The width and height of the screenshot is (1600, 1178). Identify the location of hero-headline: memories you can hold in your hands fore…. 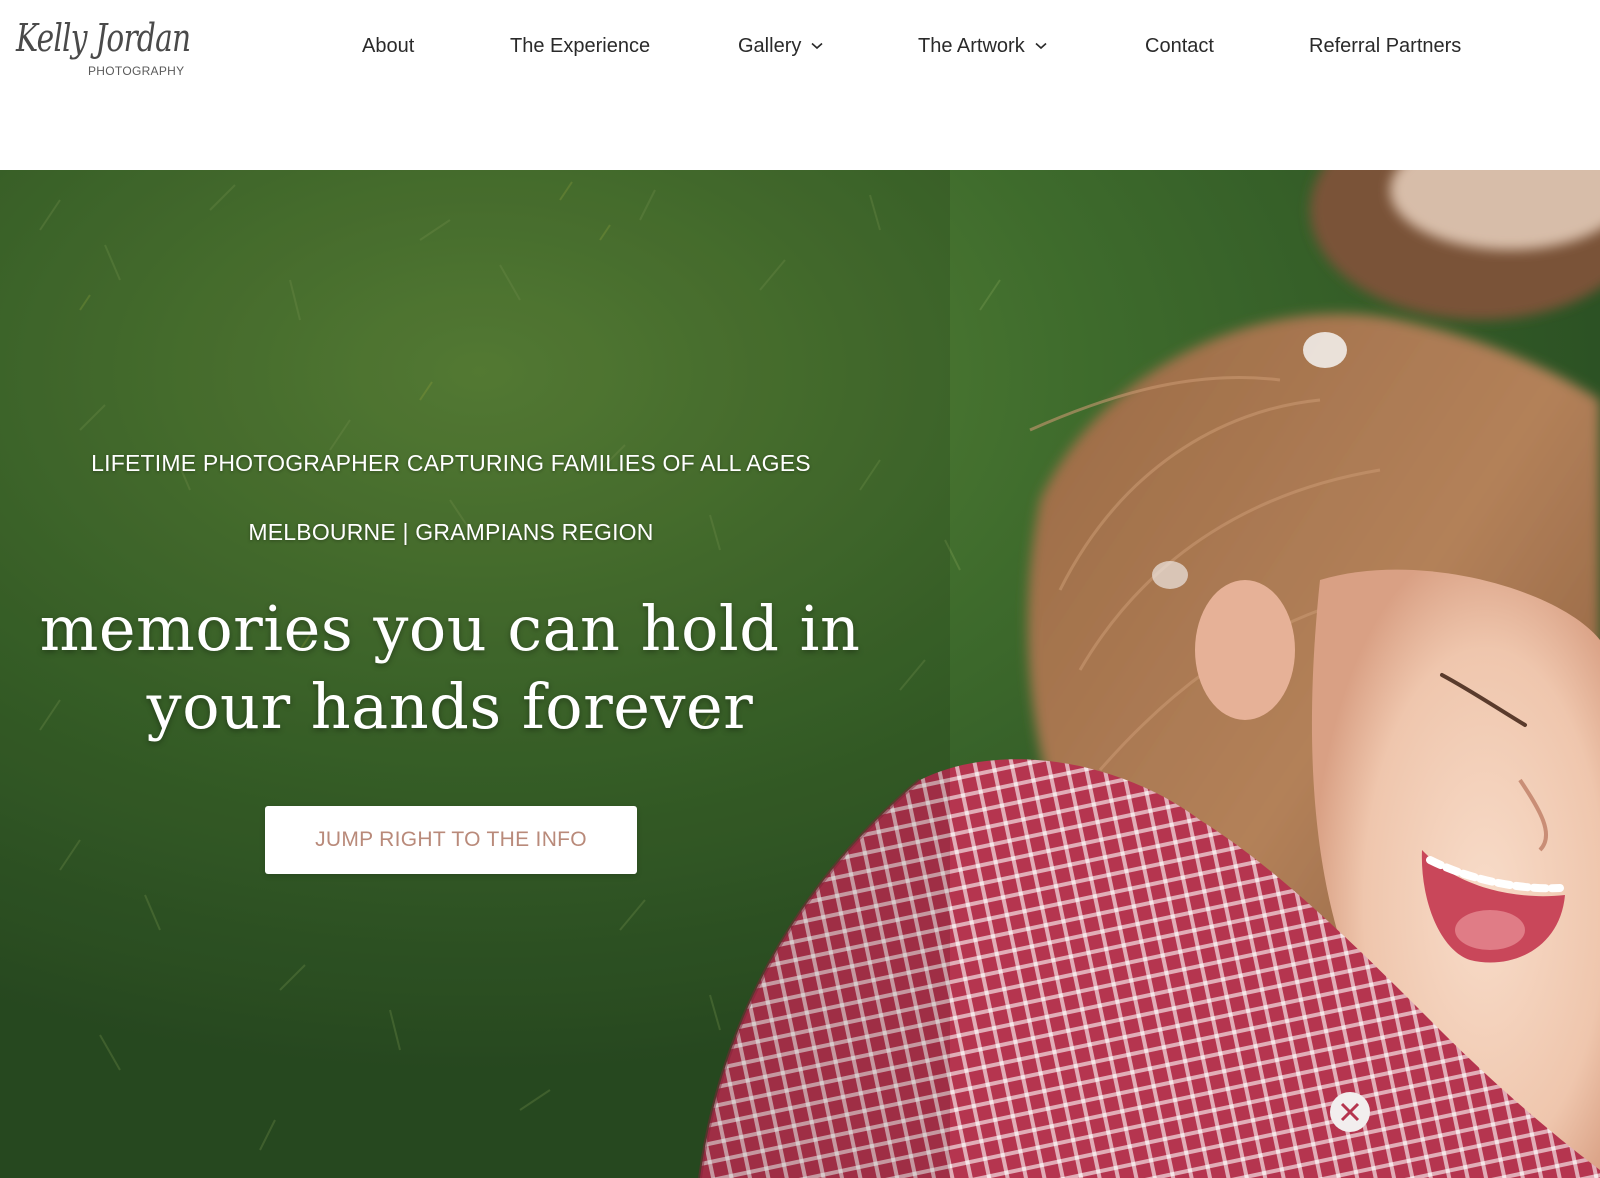
(450, 668).